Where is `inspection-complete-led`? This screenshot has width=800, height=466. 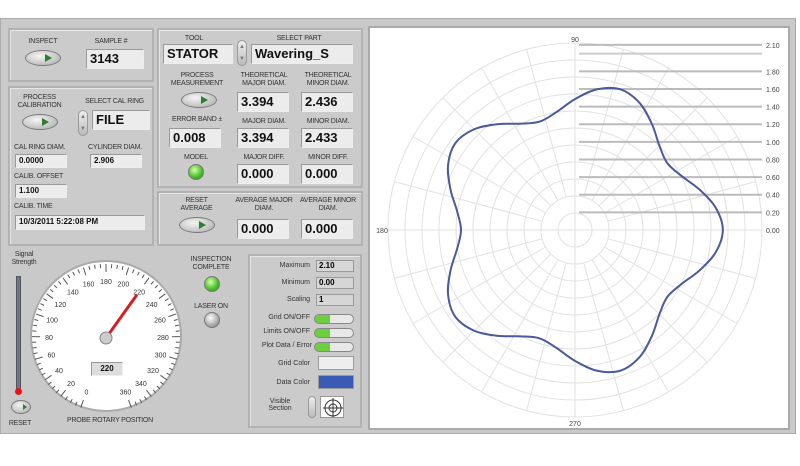 inspection-complete-led is located at coordinates (212, 284).